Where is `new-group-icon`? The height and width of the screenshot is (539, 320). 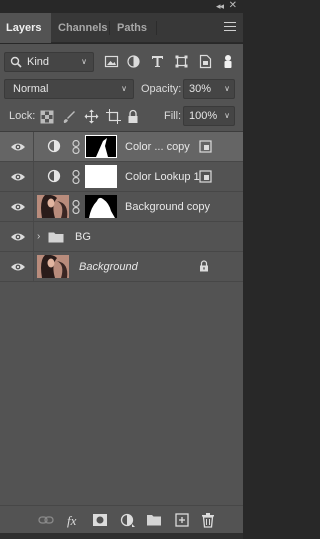
new-group-icon is located at coordinates (154, 520).